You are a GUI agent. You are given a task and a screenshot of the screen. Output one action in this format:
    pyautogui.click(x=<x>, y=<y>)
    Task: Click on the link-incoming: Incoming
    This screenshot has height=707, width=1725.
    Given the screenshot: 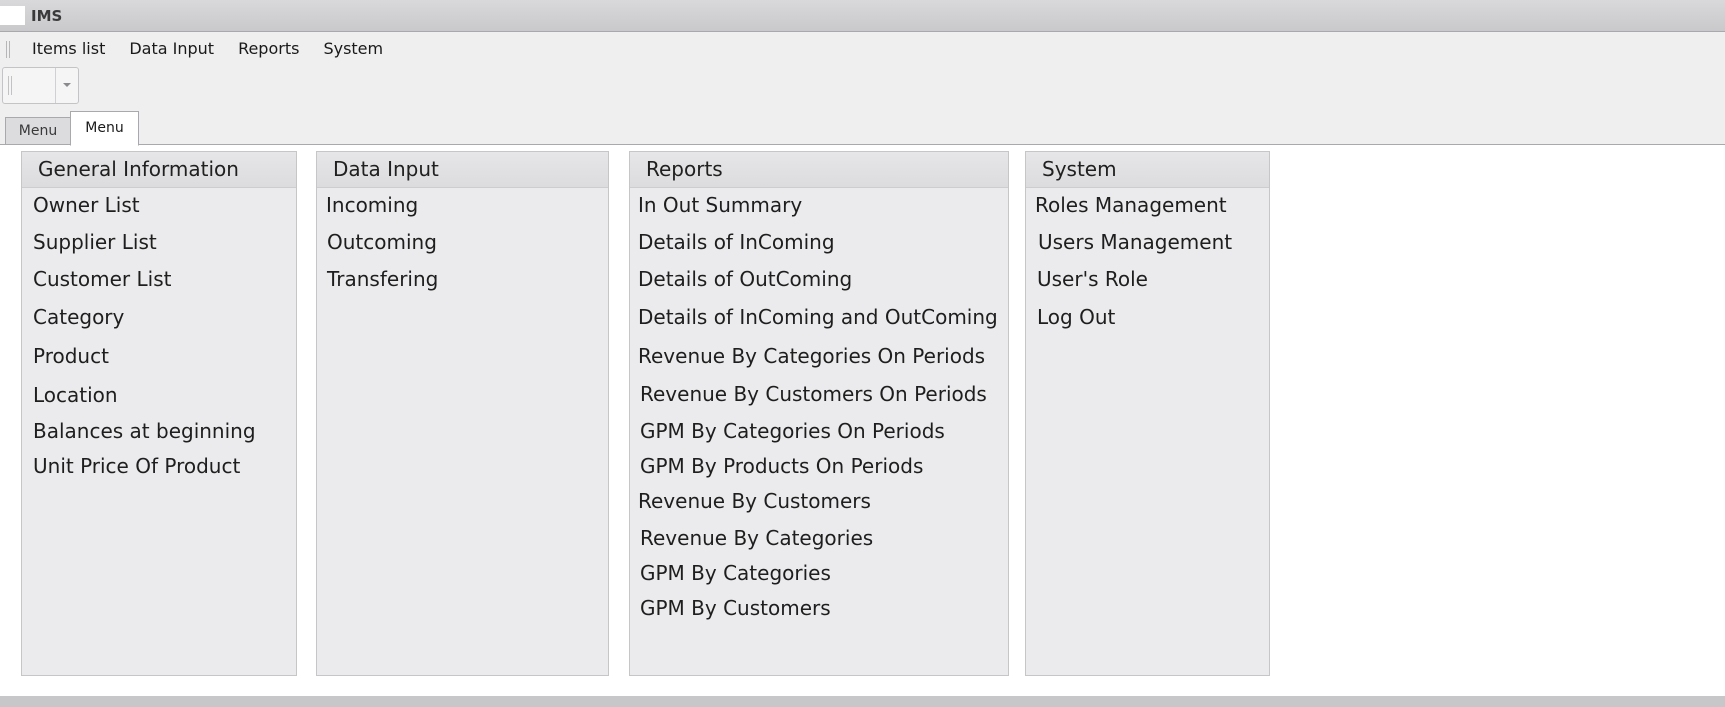 What is the action you would take?
    pyautogui.click(x=372, y=205)
    